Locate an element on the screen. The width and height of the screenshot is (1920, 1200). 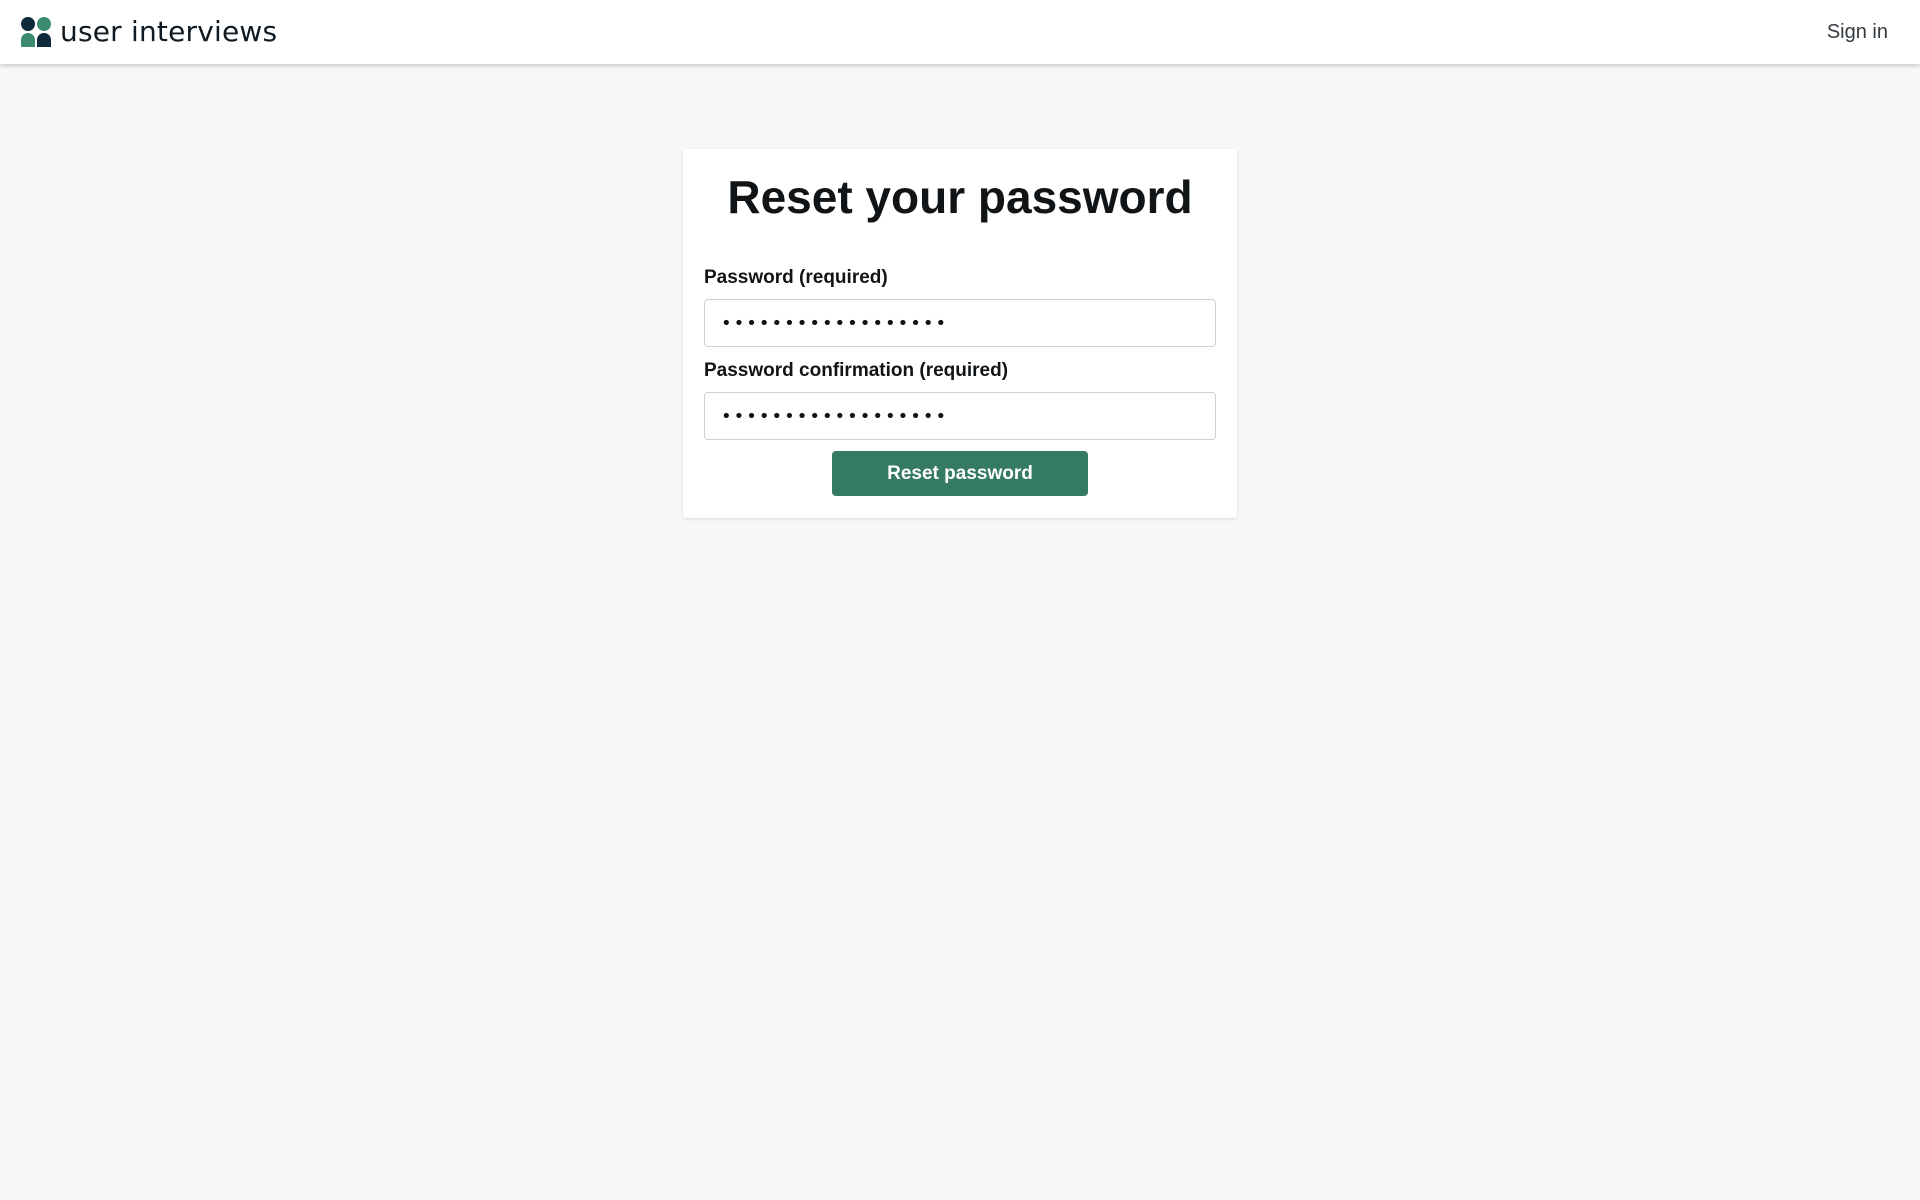
user-interviews-logo-icon is located at coordinates (36, 32).